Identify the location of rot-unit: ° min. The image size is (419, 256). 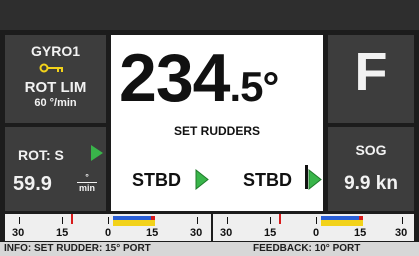
(87, 182).